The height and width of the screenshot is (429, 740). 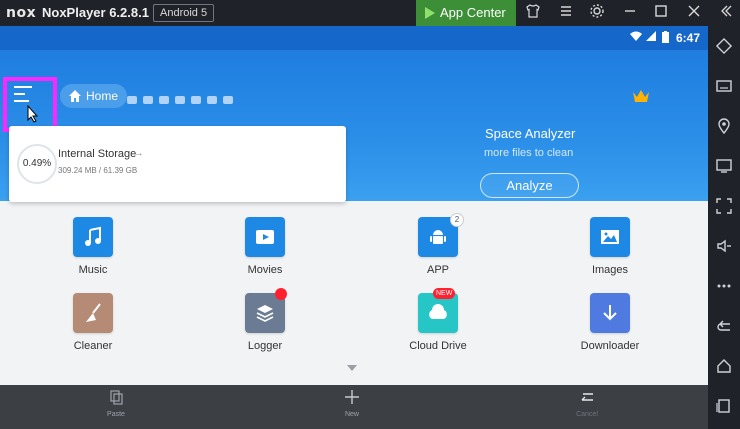 What do you see at coordinates (354, 38) in the screenshot?
I see `status-bar: 6:47` at bounding box center [354, 38].